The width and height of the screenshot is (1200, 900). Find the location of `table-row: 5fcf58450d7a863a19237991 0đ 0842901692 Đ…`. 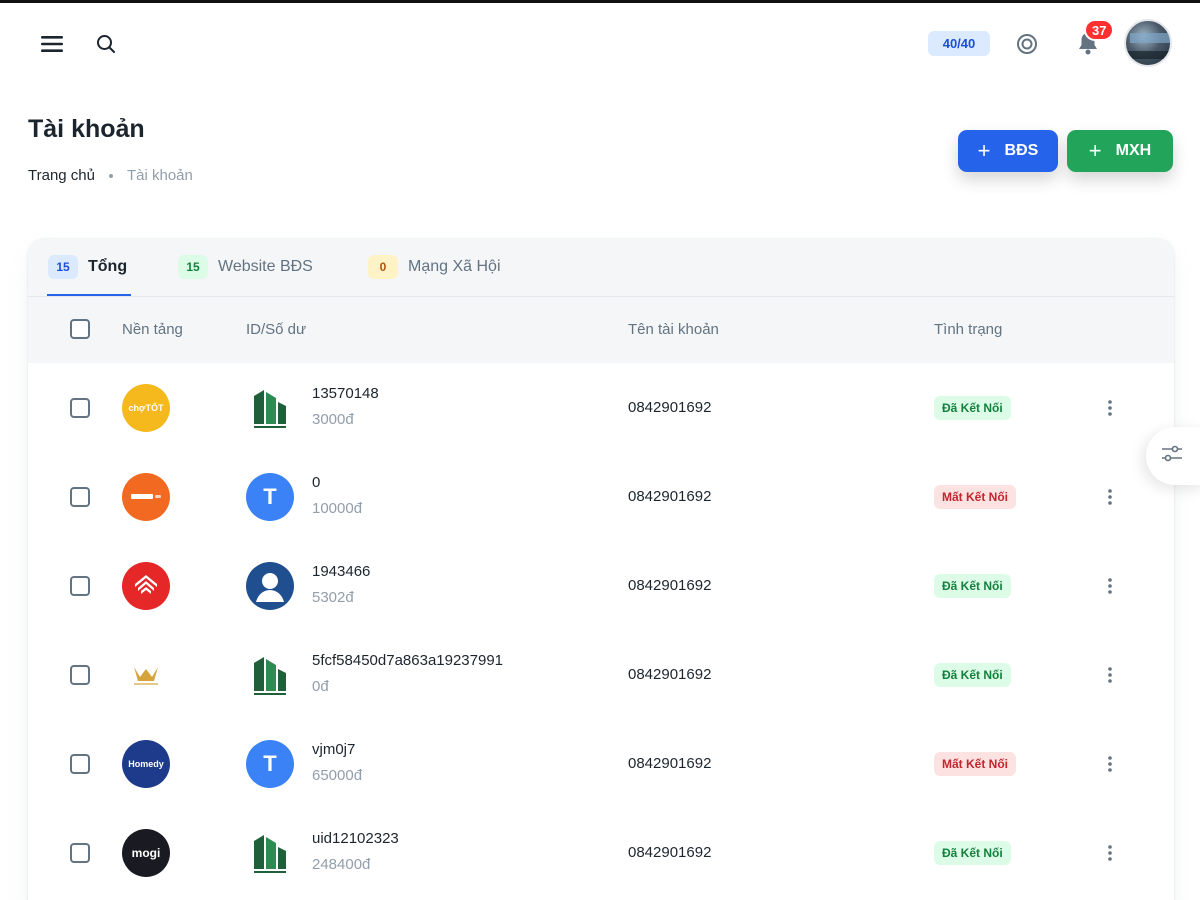

table-row: 5fcf58450d7a863a19237991 0đ 0842901692 Đ… is located at coordinates (601, 674).